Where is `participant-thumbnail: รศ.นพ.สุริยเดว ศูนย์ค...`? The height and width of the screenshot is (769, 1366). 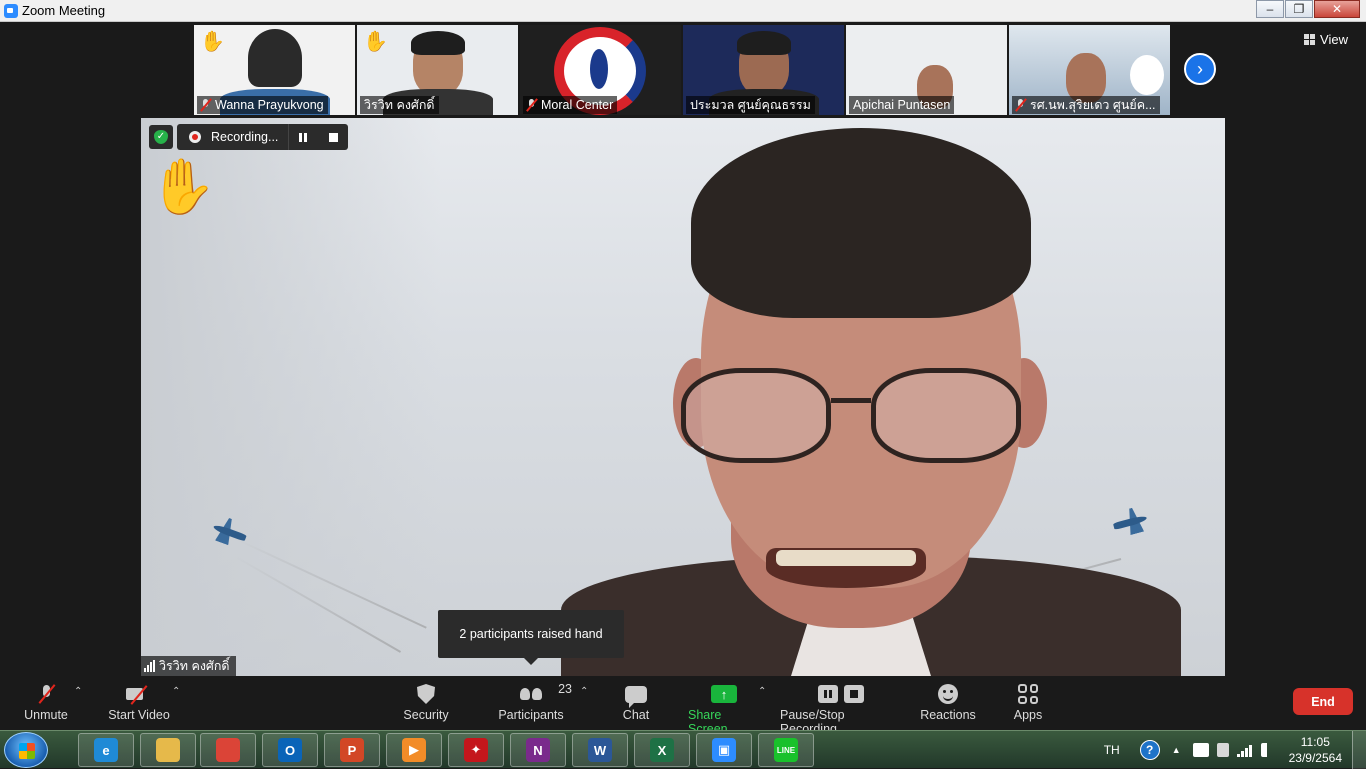
participant-thumbnail: รศ.นพ.สุริยเดว ศูนย์ค... is located at coordinates (1089, 70).